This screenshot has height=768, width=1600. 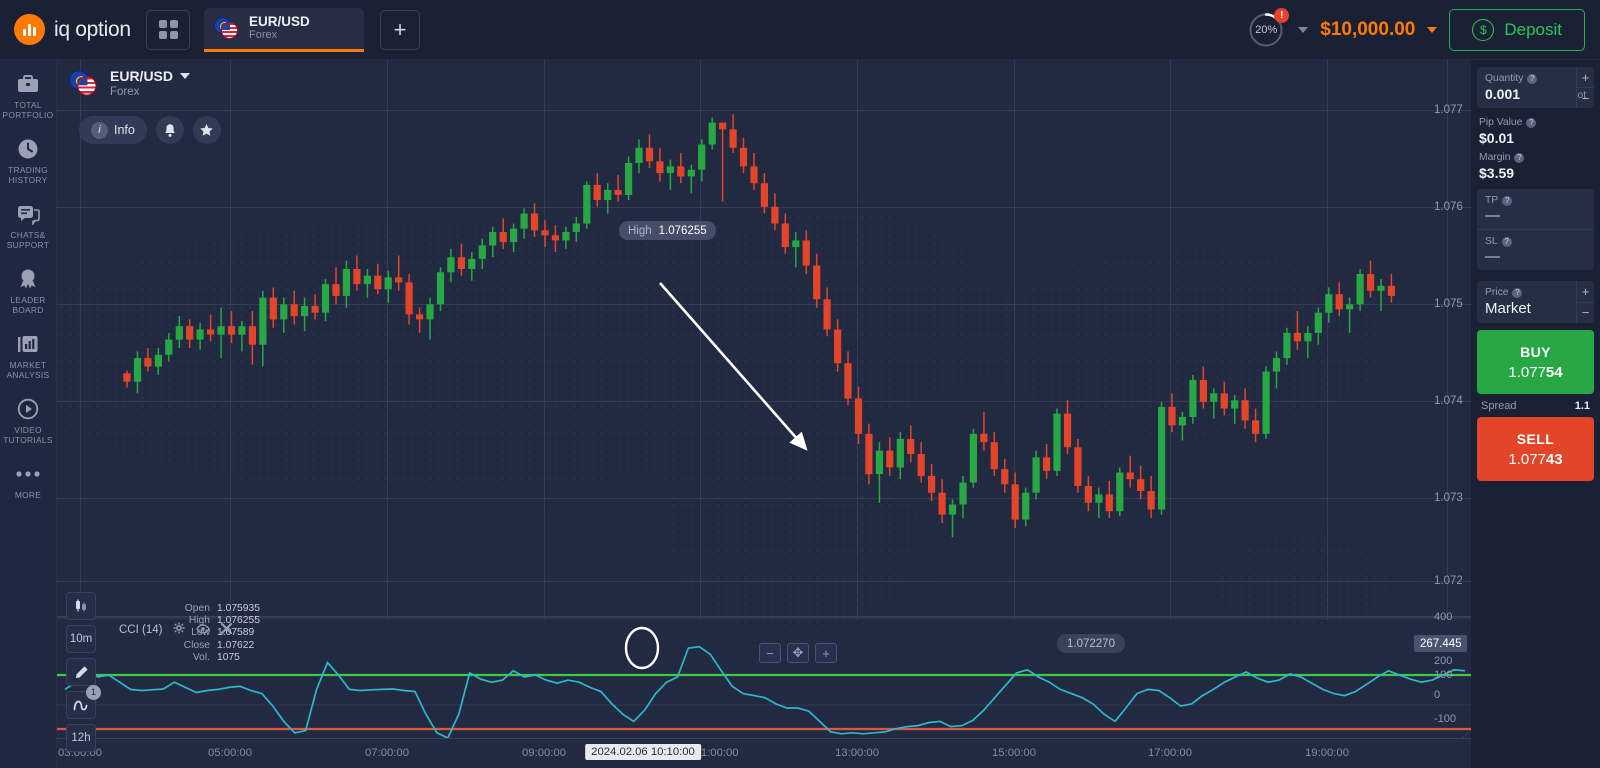 What do you see at coordinates (236, 645) in the screenshot?
I see `ohlc-close-value: 1.07622` at bounding box center [236, 645].